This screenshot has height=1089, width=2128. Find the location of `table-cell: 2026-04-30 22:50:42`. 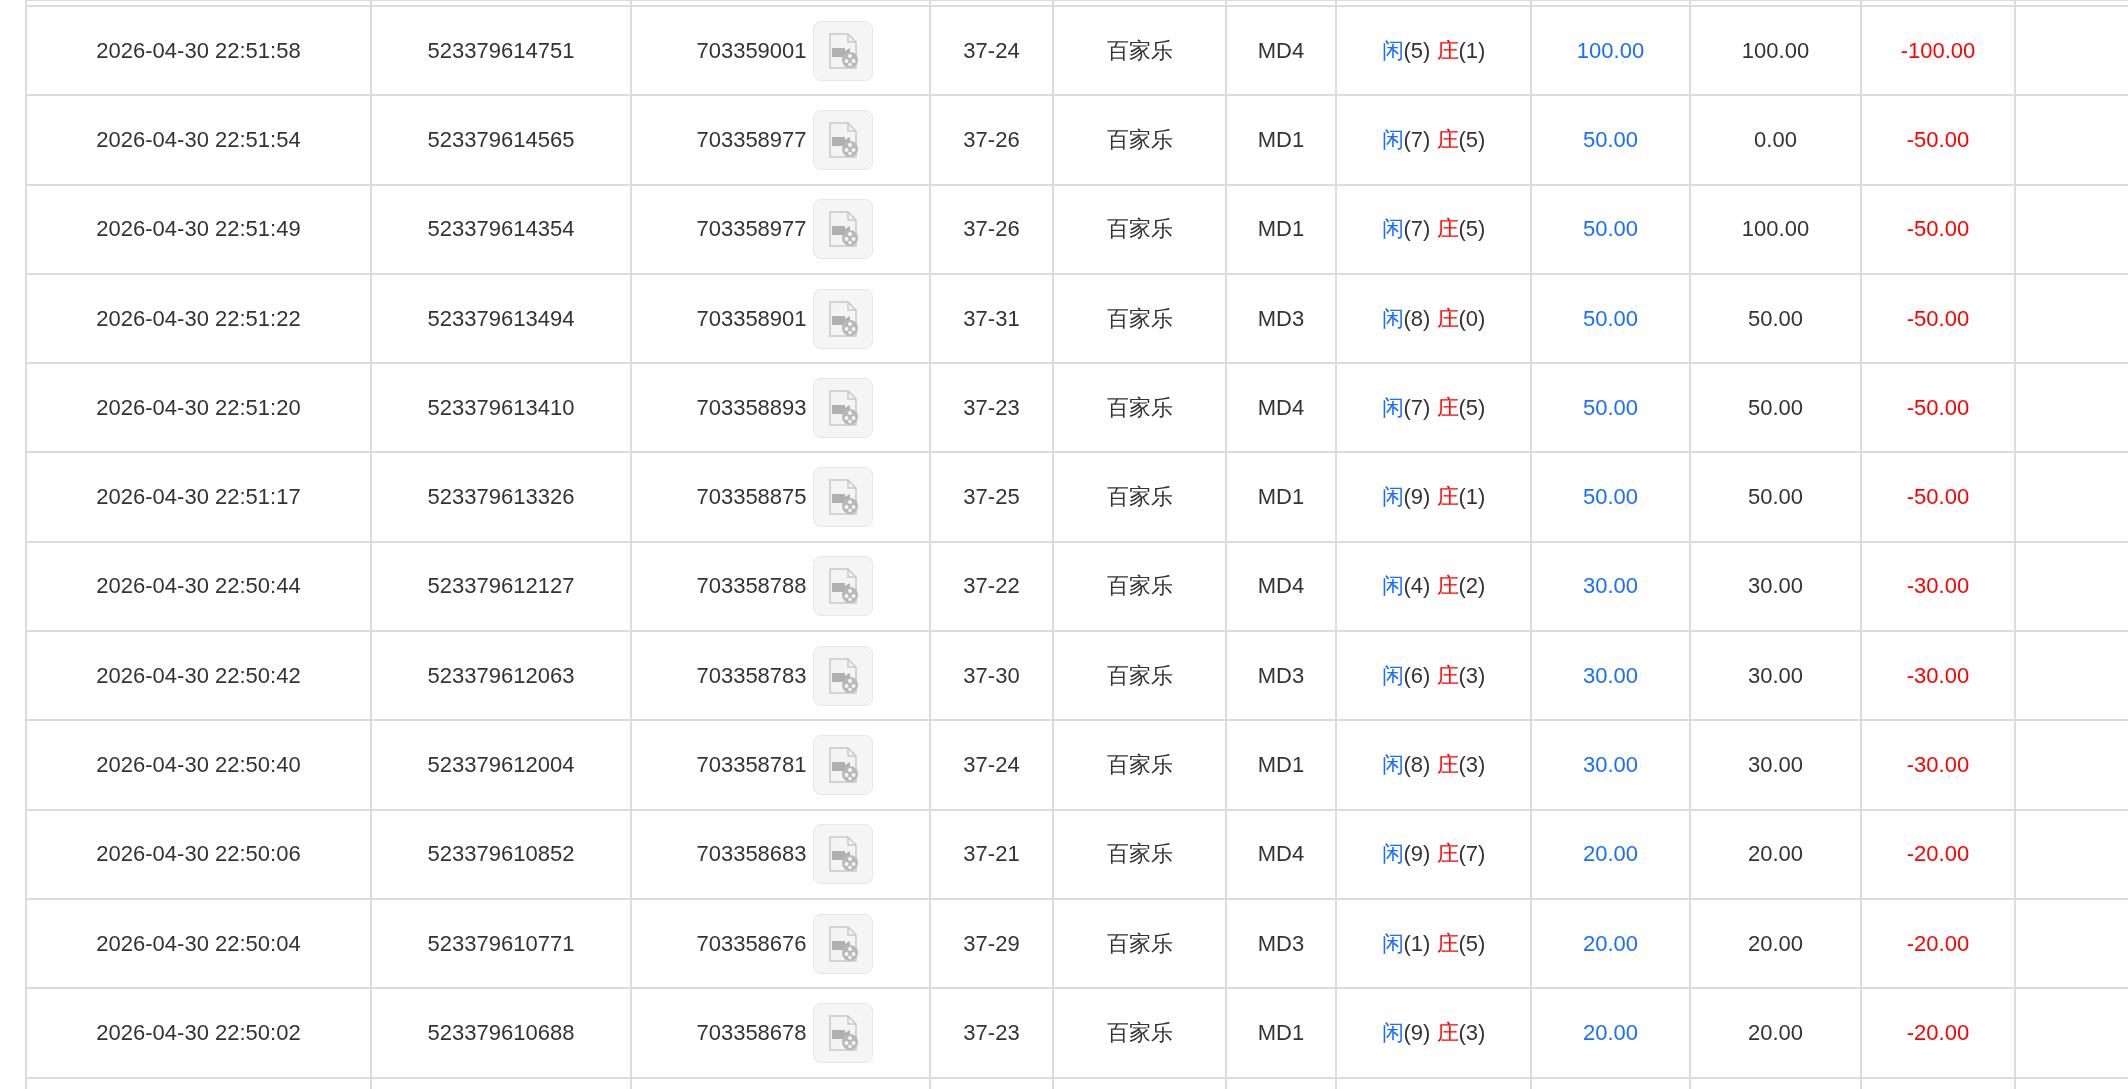

table-cell: 2026-04-30 22:50:42 is located at coordinates (198, 676).